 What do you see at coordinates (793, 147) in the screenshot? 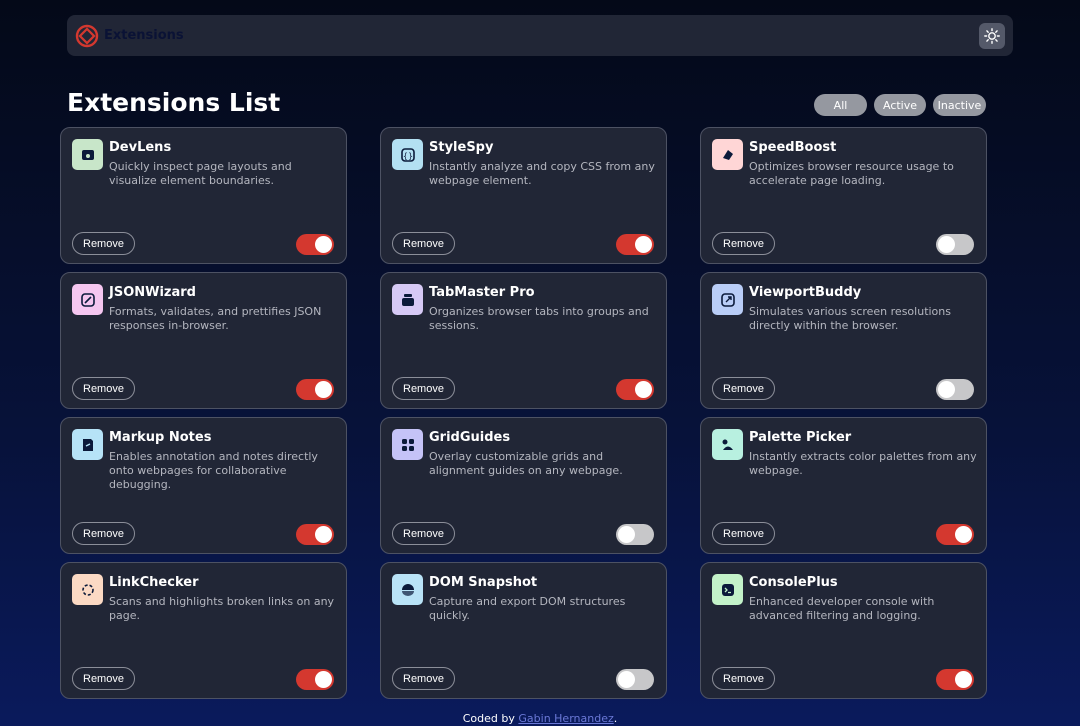
I see `extension-name: SpeedBoost` at bounding box center [793, 147].